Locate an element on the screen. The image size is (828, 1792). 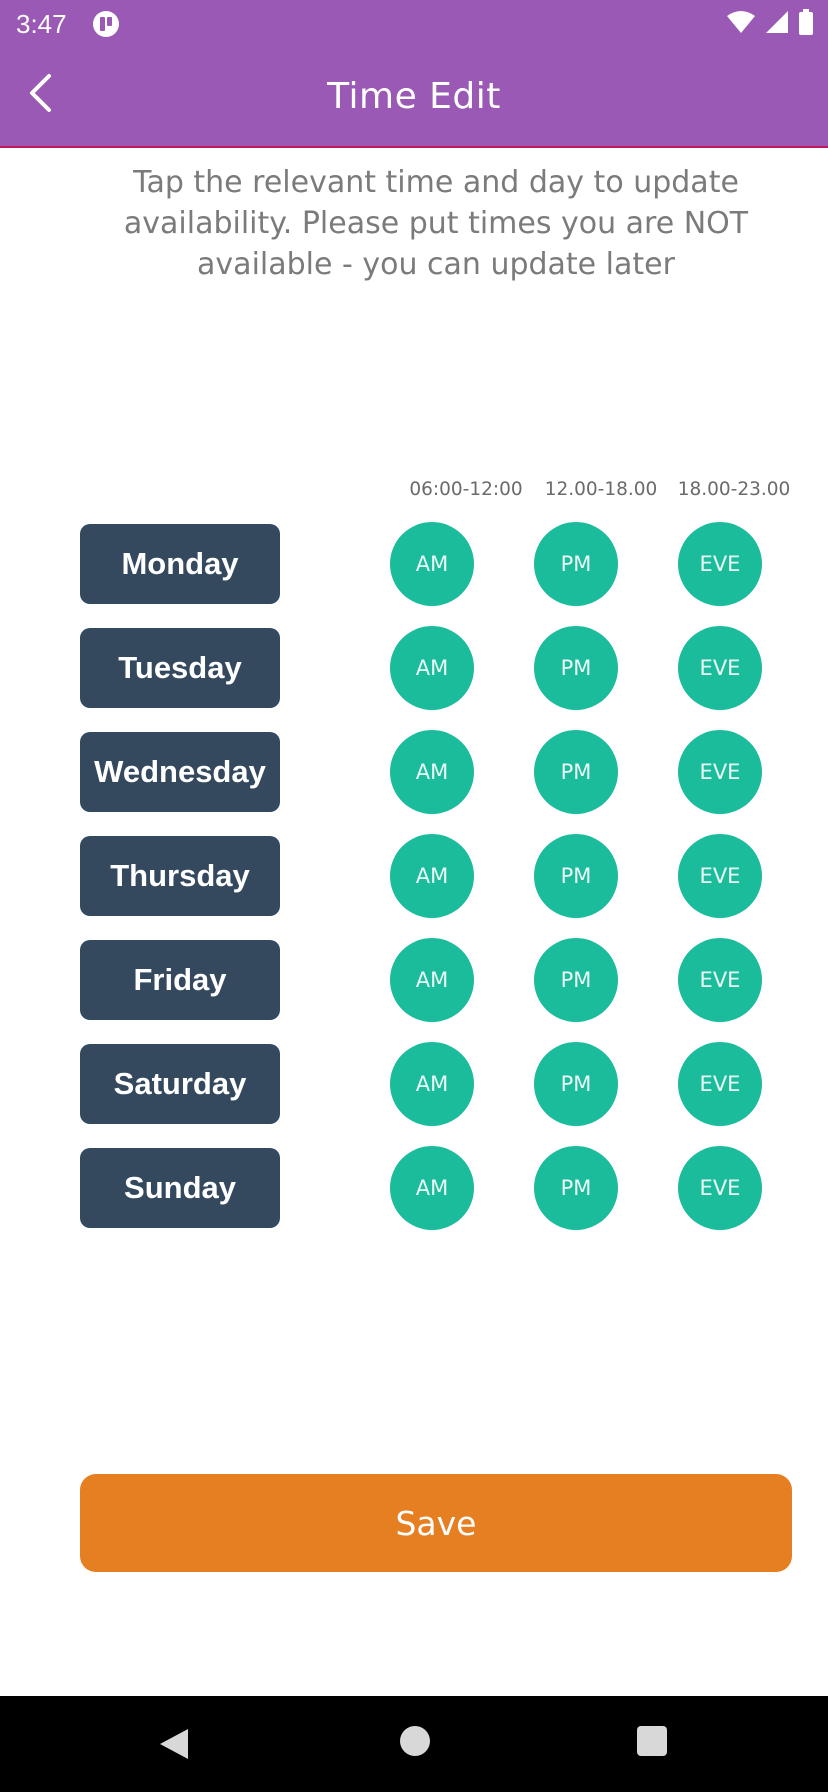
nav-back-icon is located at coordinates (174, 1744).